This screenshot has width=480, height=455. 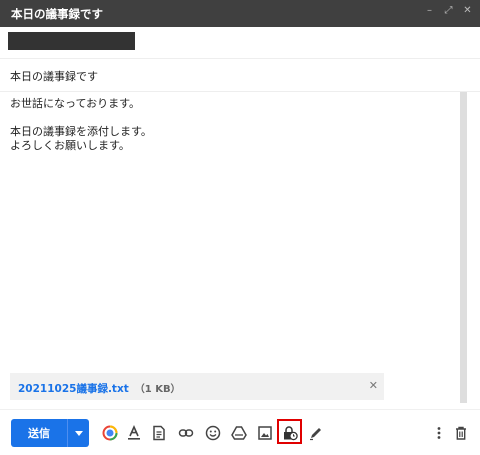 I want to click on insert-photo-icon, so click(x=265, y=433).